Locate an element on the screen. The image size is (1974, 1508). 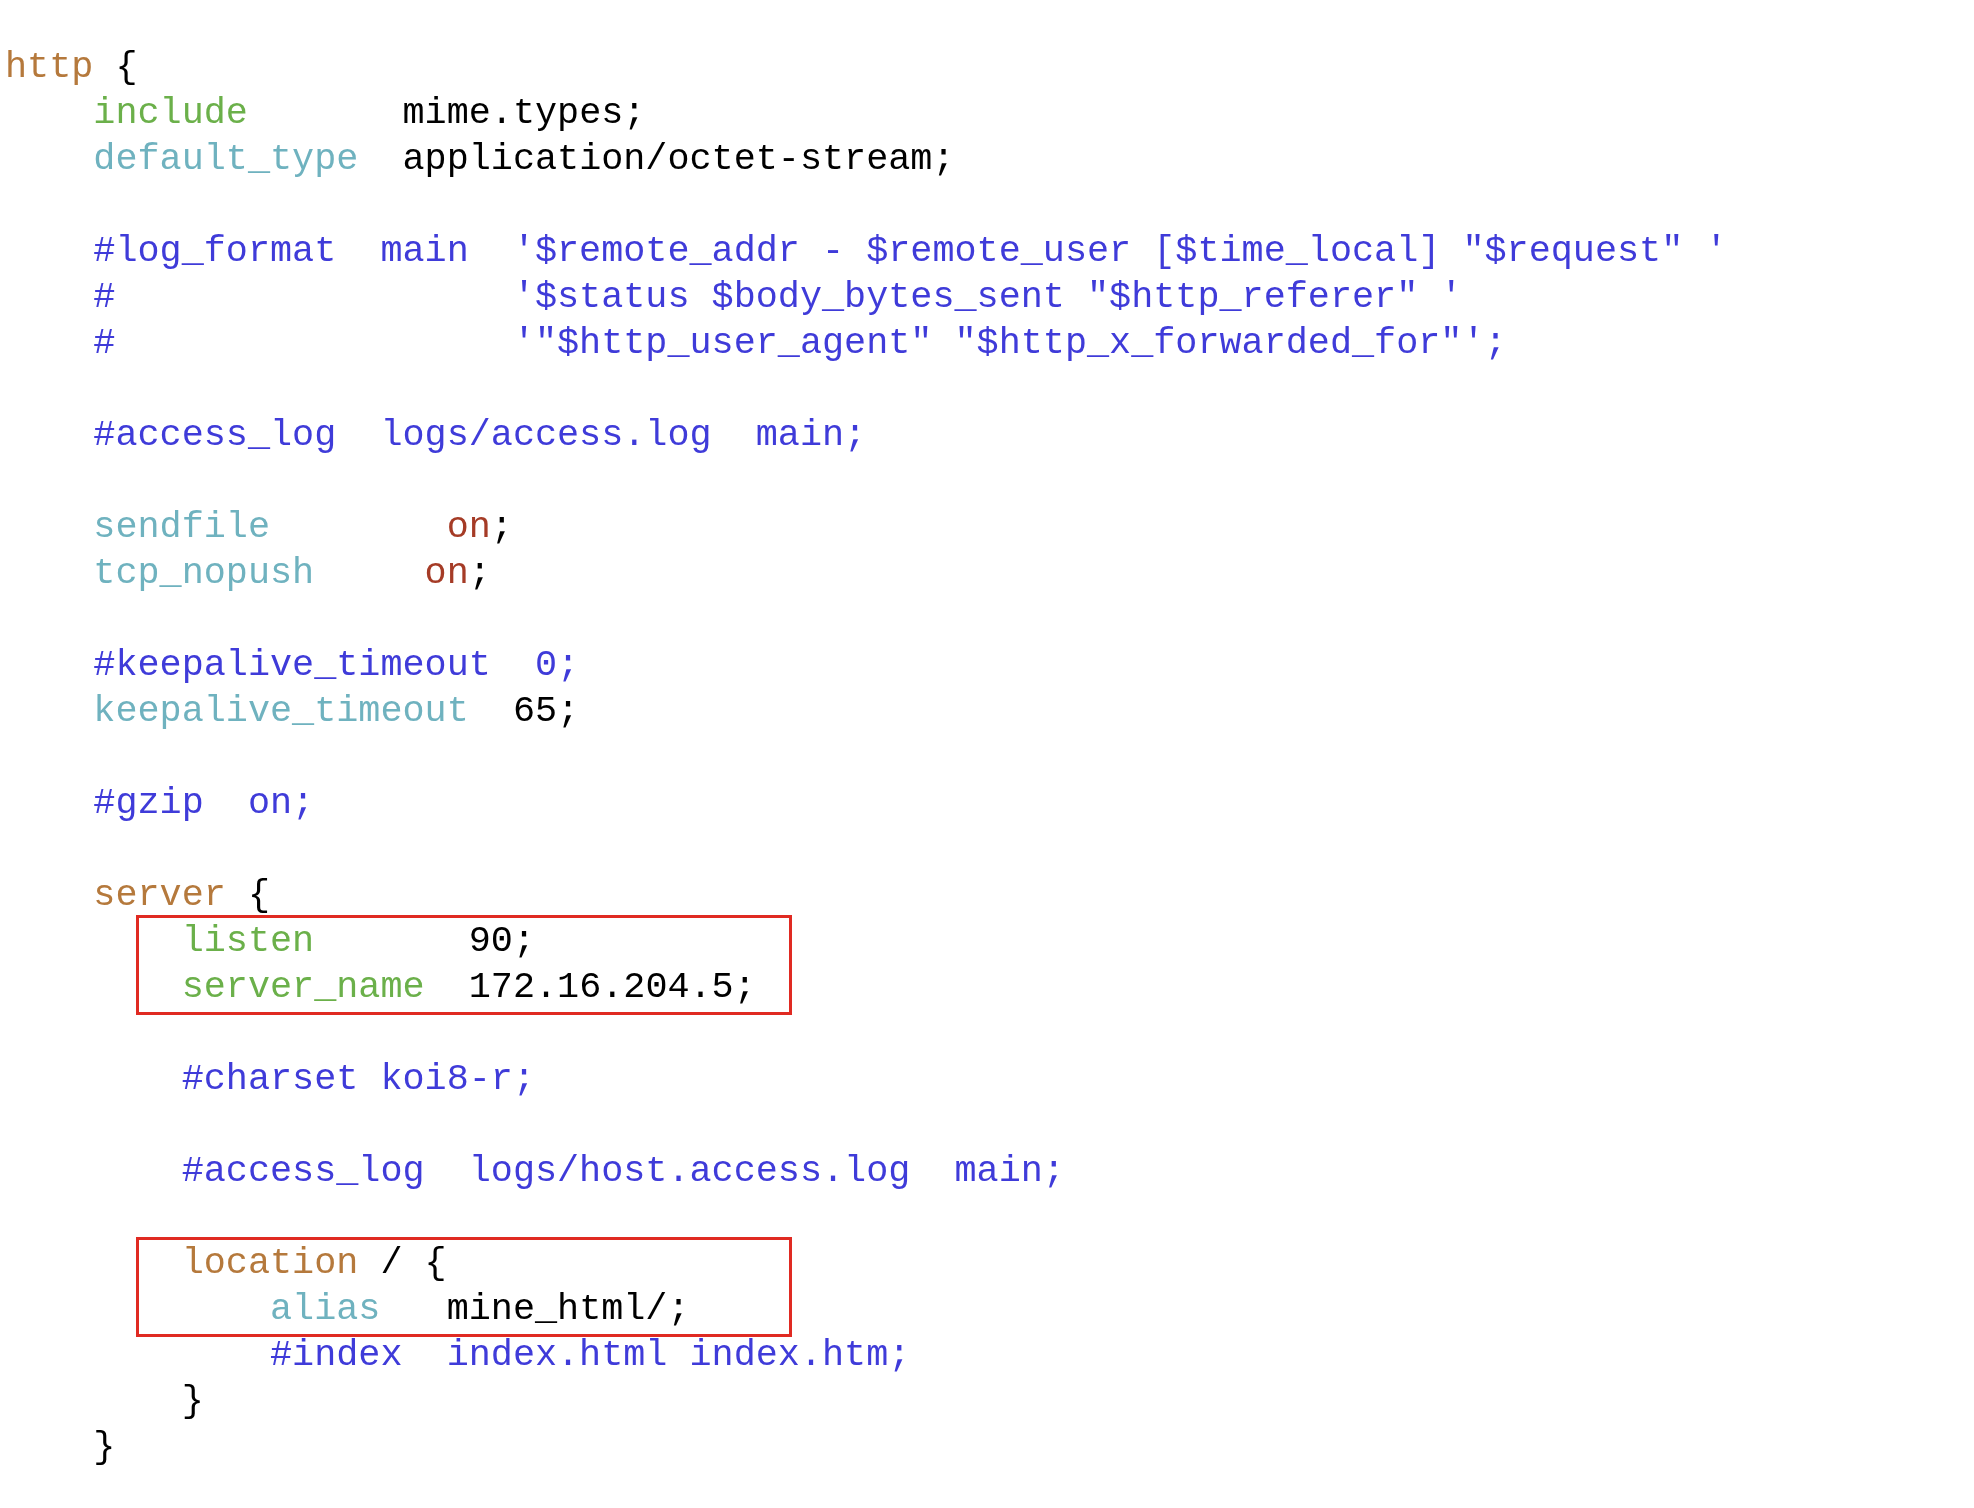
code-line: # '"$http_user_agent" "$http_x_forwarded_for"'; is located at coordinates (799, 343).